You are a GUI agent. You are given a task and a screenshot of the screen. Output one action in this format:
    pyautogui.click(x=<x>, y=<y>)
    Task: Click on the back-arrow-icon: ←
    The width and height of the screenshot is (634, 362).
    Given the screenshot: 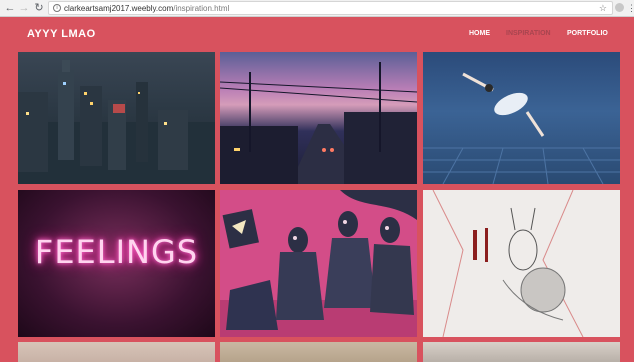 What is the action you would take?
    pyautogui.click(x=10, y=8)
    